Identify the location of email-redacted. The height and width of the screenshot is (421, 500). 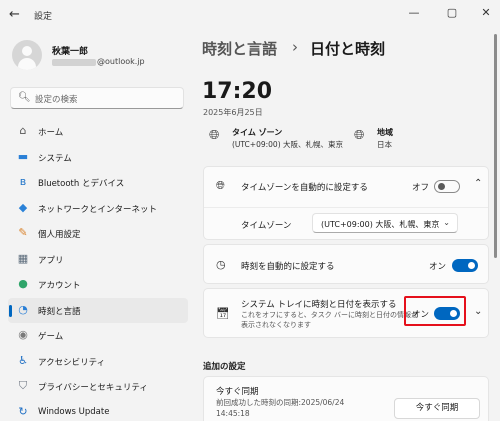
(74, 62).